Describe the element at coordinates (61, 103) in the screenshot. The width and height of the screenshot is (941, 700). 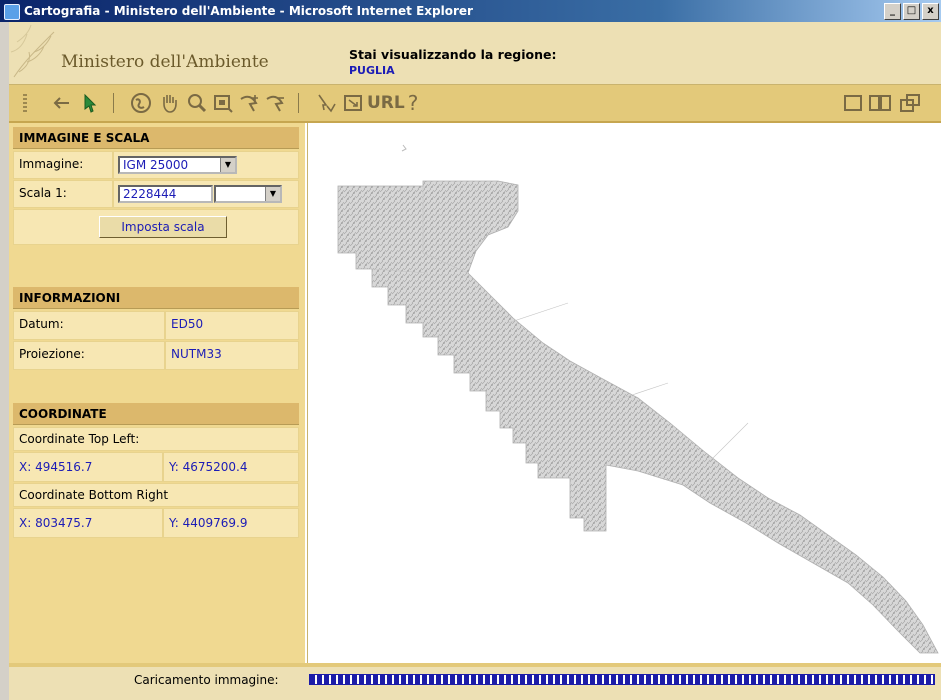
I see `back-arrow-icon` at that location.